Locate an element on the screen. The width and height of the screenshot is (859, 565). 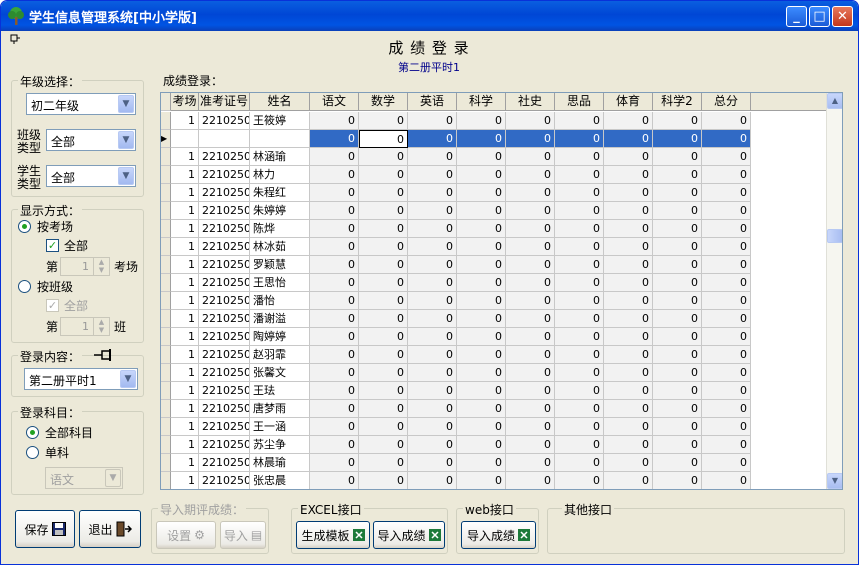
table-row: 1221025009罗颖慧000000000 is located at coordinates (494, 265).